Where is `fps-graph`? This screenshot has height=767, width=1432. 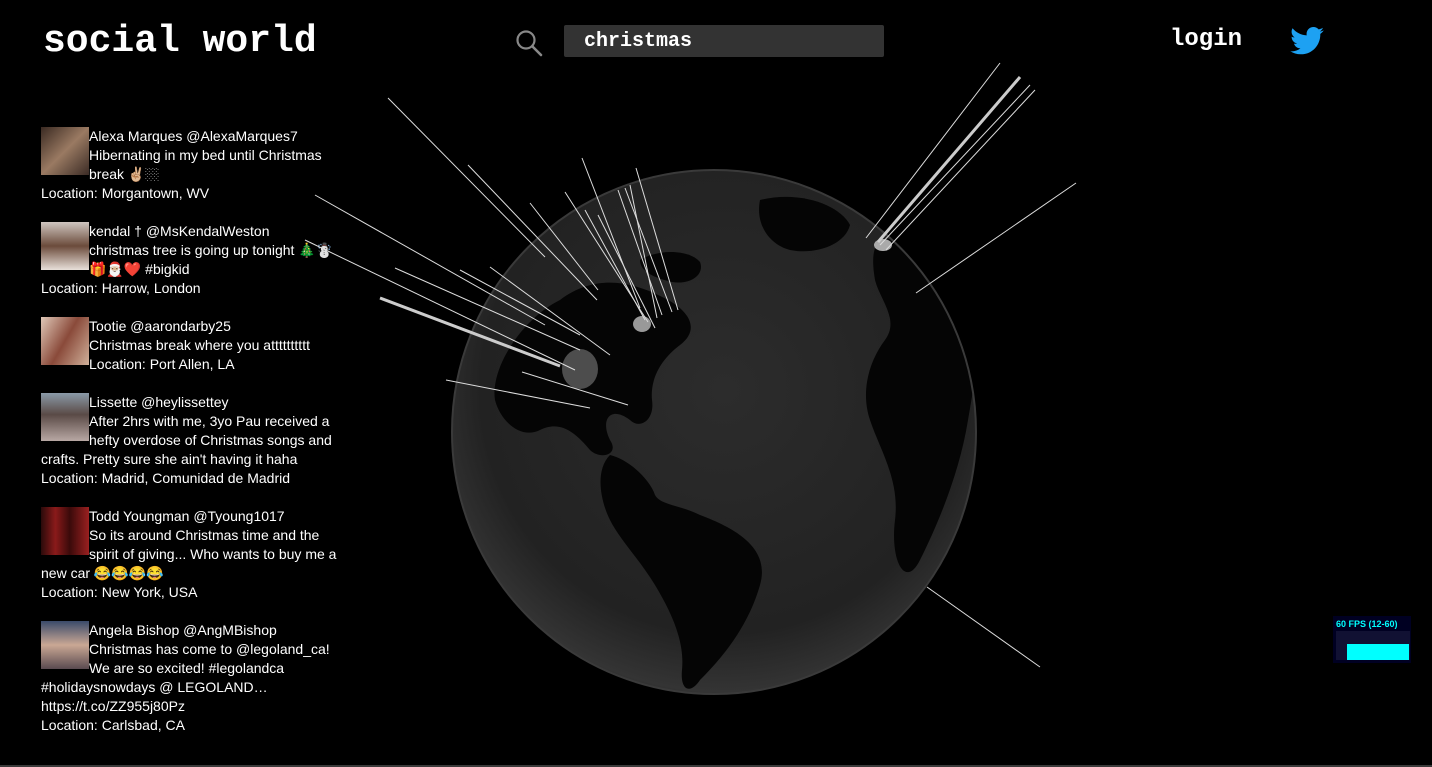
fps-graph is located at coordinates (1378, 652).